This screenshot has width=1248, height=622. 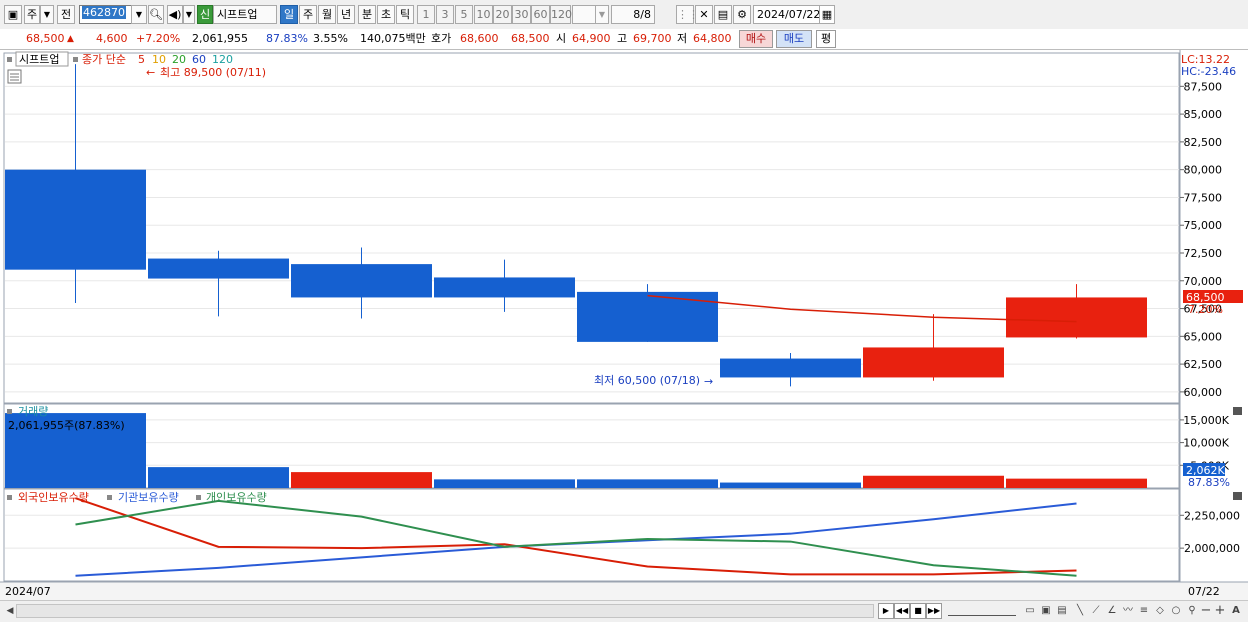 I want to click on save-icon: ▤, so click(x=723, y=14).